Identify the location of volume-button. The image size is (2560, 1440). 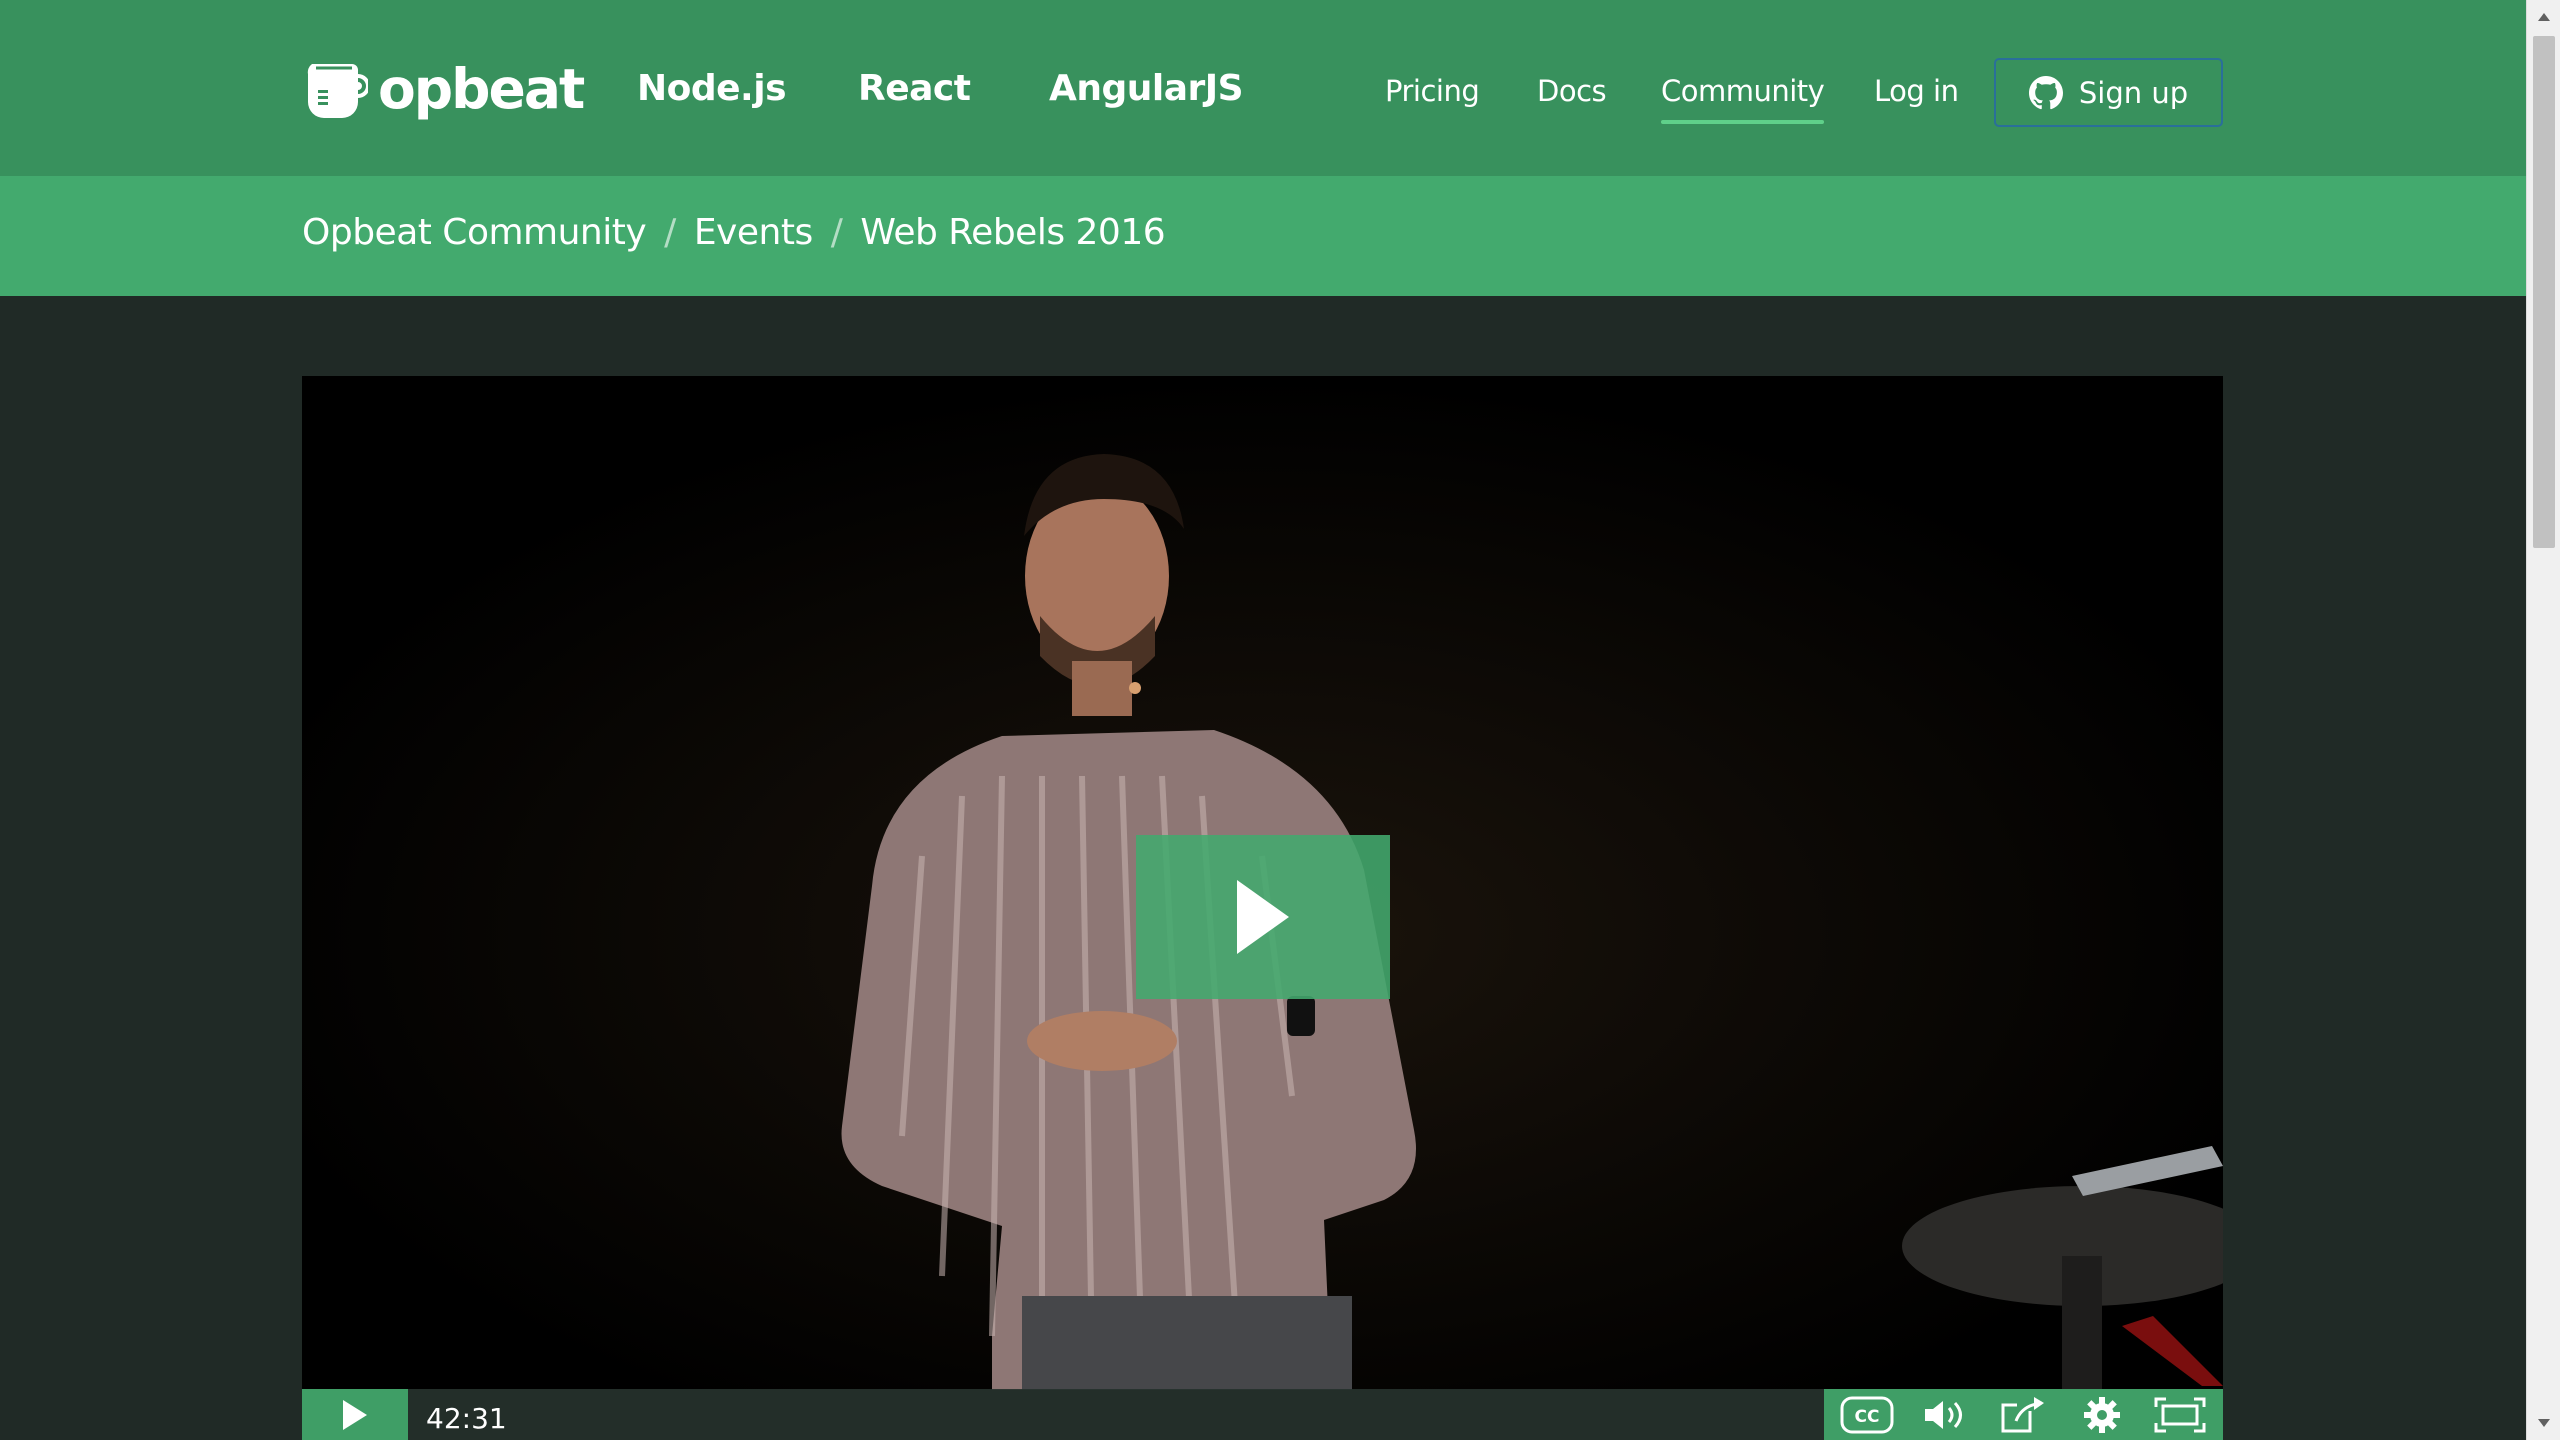
(1945, 1415).